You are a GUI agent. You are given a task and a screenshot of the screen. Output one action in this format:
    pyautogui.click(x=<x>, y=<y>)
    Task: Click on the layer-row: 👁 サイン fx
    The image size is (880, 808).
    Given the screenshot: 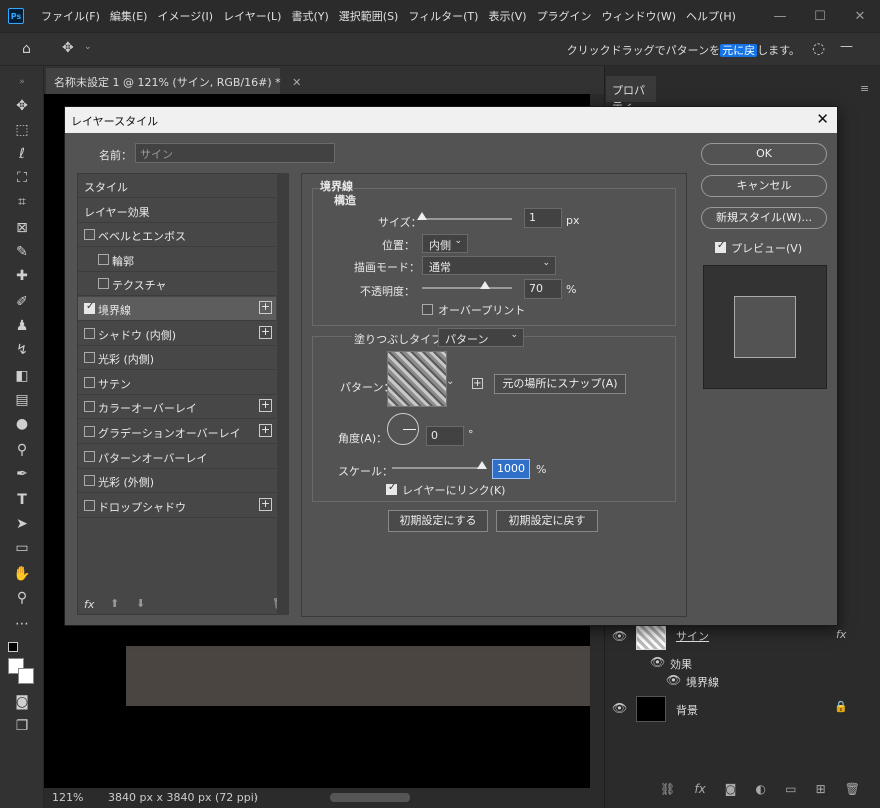 What is the action you would take?
    pyautogui.click(x=733, y=637)
    